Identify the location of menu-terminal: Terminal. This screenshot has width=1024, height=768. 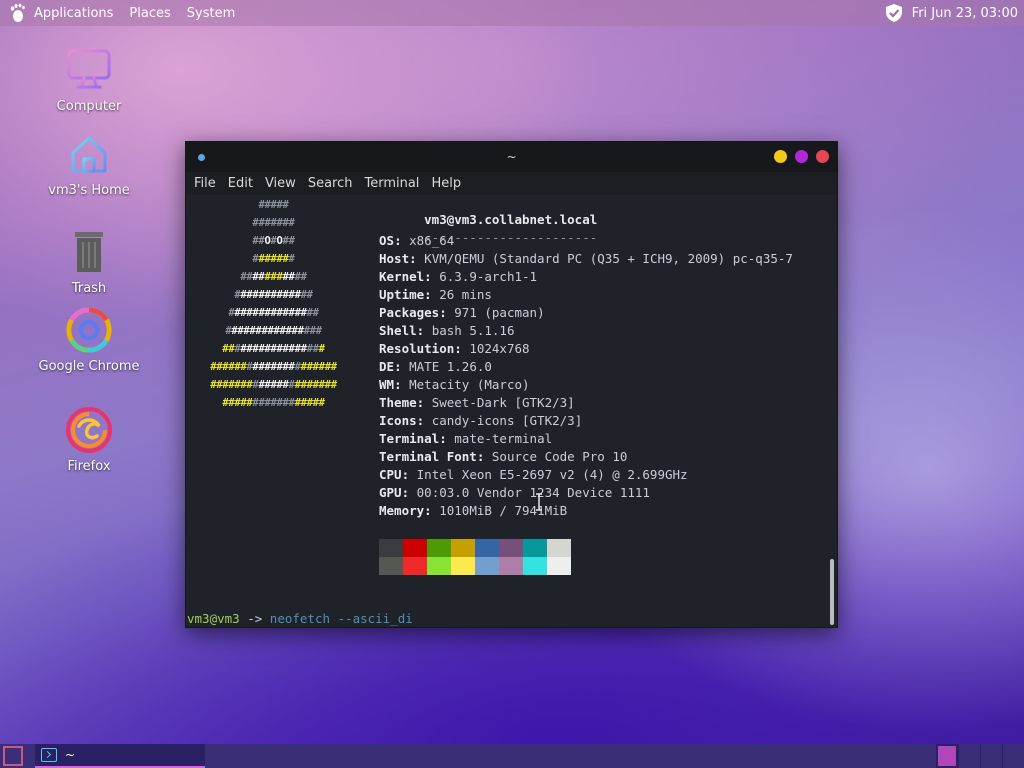
(391, 183).